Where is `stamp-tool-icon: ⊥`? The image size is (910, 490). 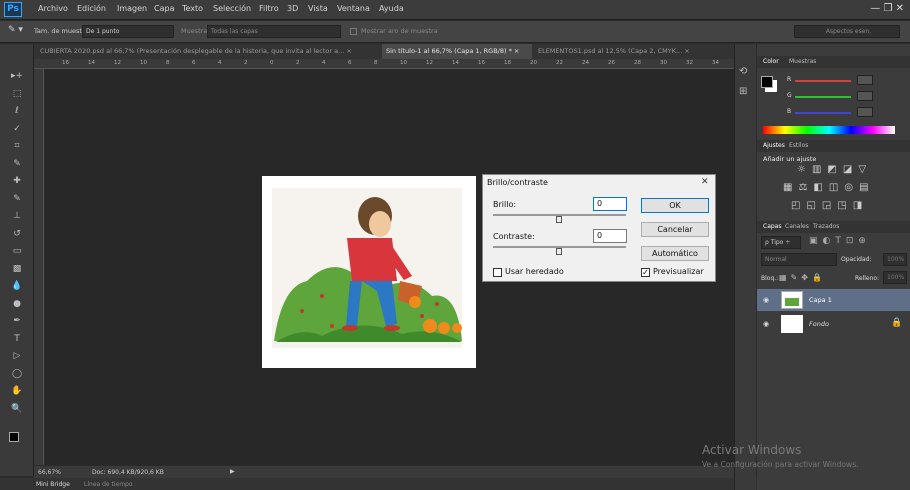 stamp-tool-icon: ⊥ is located at coordinates (17, 216).